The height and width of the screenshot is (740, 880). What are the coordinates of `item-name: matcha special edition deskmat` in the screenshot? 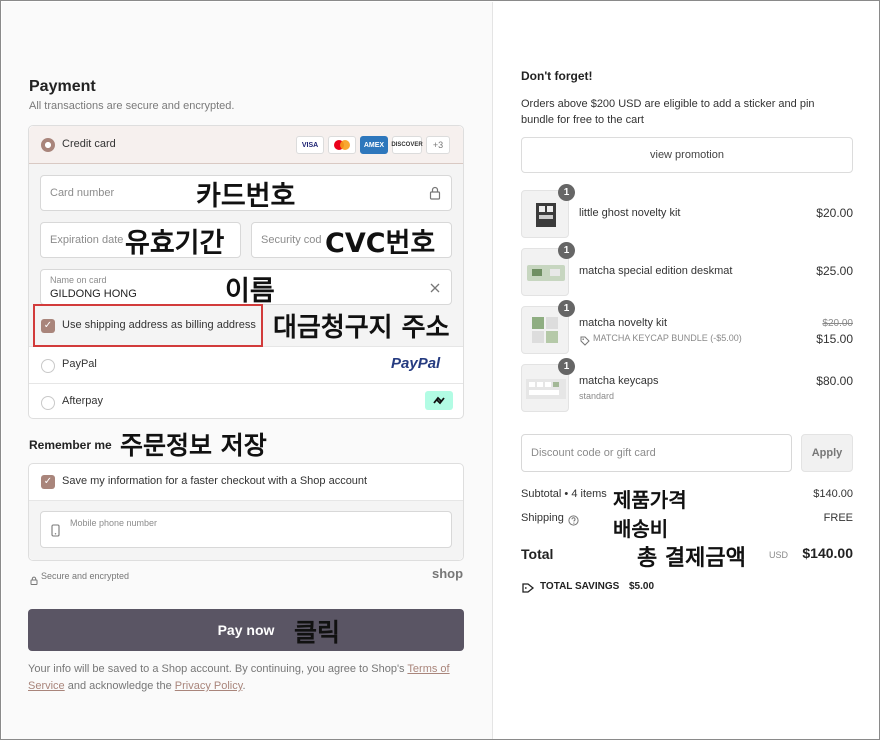 It's located at (656, 271).